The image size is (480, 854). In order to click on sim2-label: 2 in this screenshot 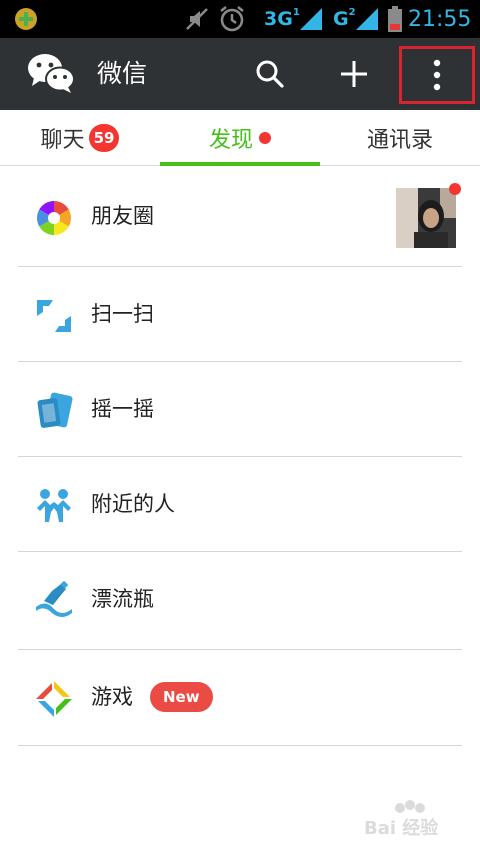, I will do `click(352, 12)`.